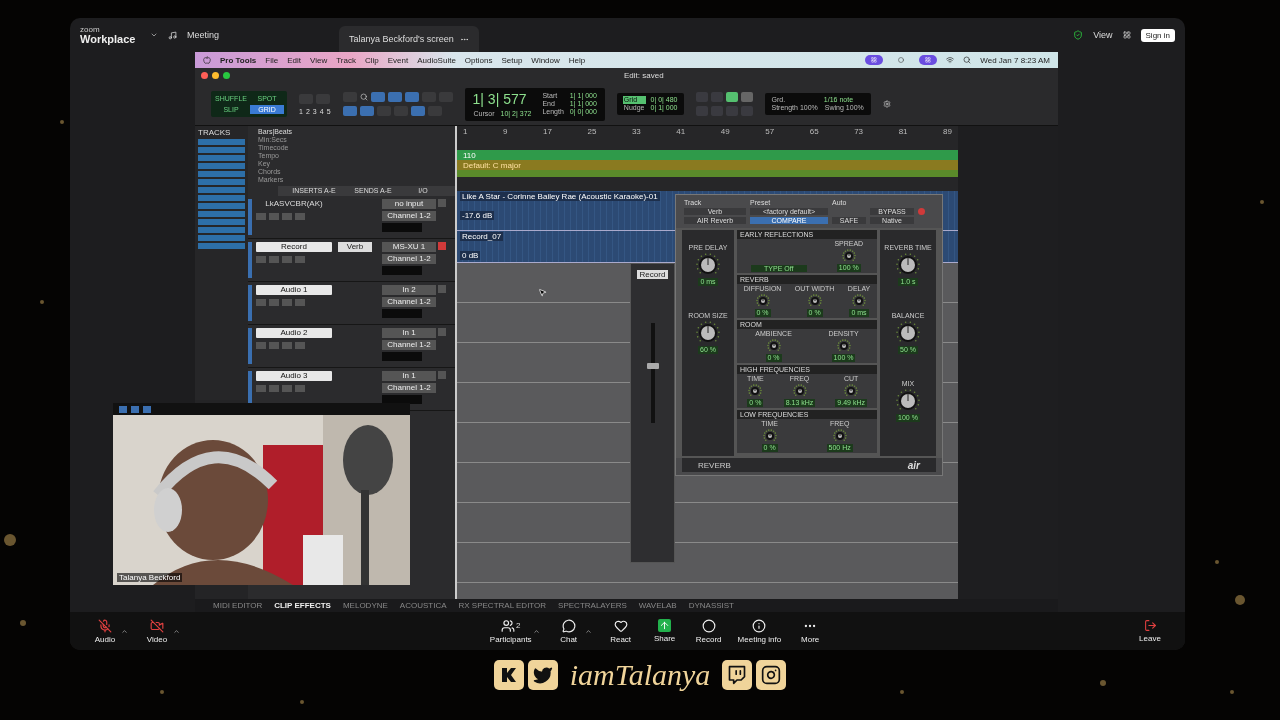 This screenshot has height=720, width=1280. Describe the element at coordinates (470, 255) in the screenshot. I see `clip-gain: 0 dB` at that location.